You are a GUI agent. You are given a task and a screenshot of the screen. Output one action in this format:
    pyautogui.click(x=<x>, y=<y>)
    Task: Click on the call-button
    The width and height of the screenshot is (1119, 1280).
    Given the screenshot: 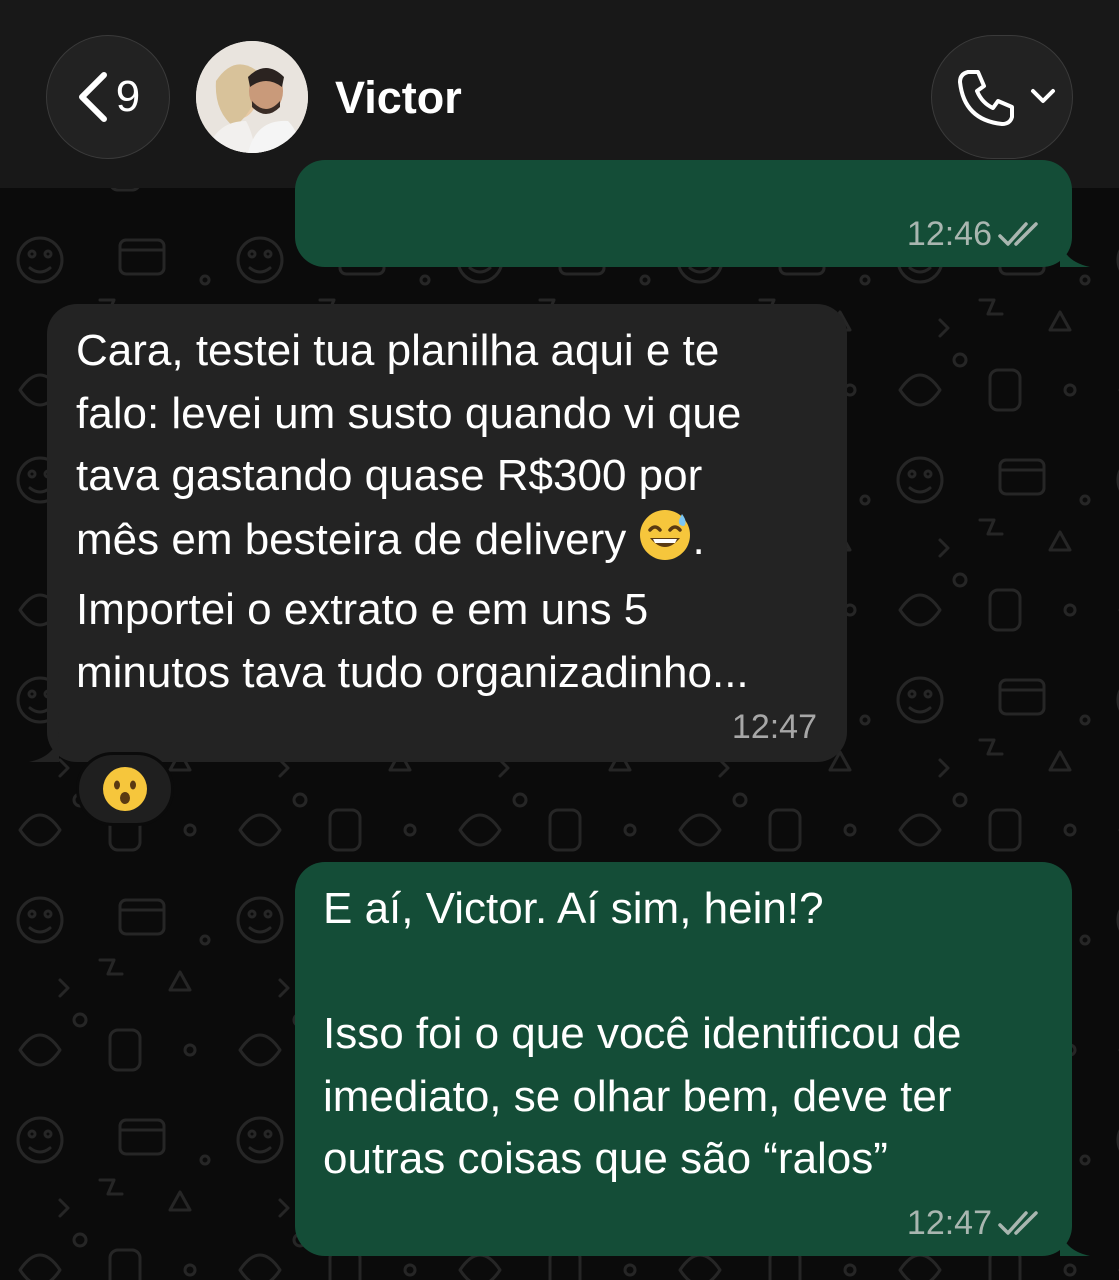 What is the action you would take?
    pyautogui.click(x=1002, y=97)
    